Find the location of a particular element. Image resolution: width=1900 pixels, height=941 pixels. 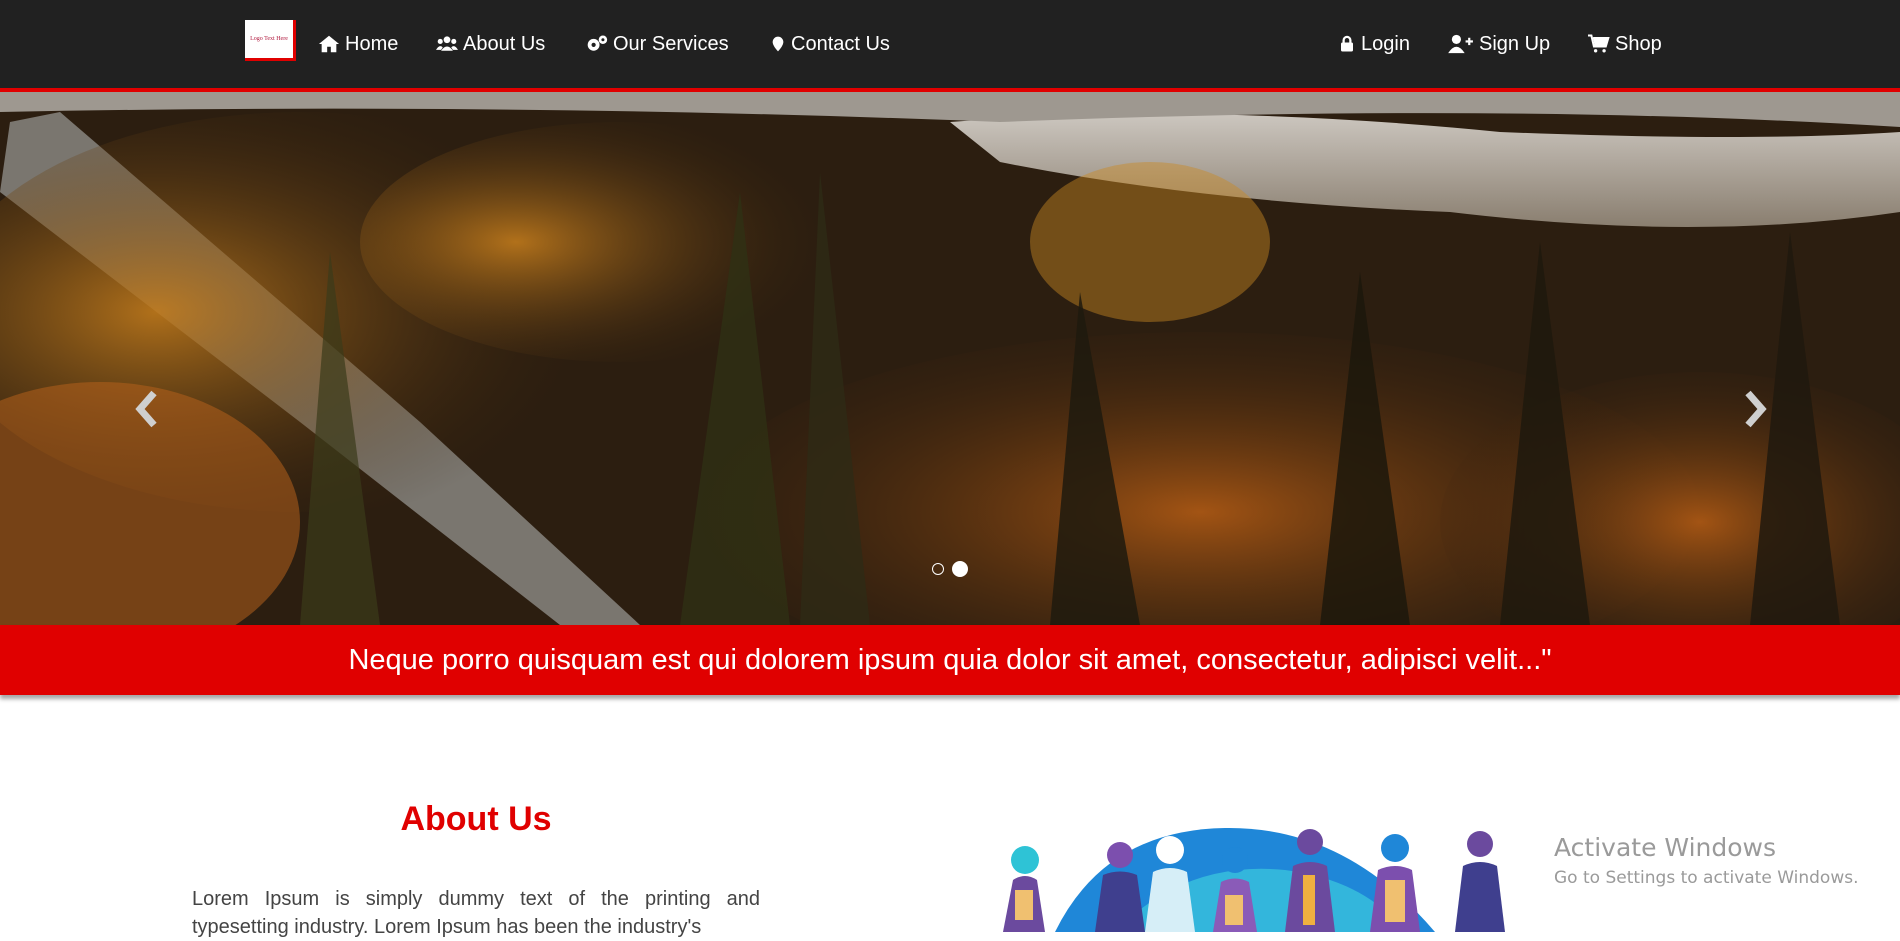

nav-login-label: Login is located at coordinates (1385, 43).